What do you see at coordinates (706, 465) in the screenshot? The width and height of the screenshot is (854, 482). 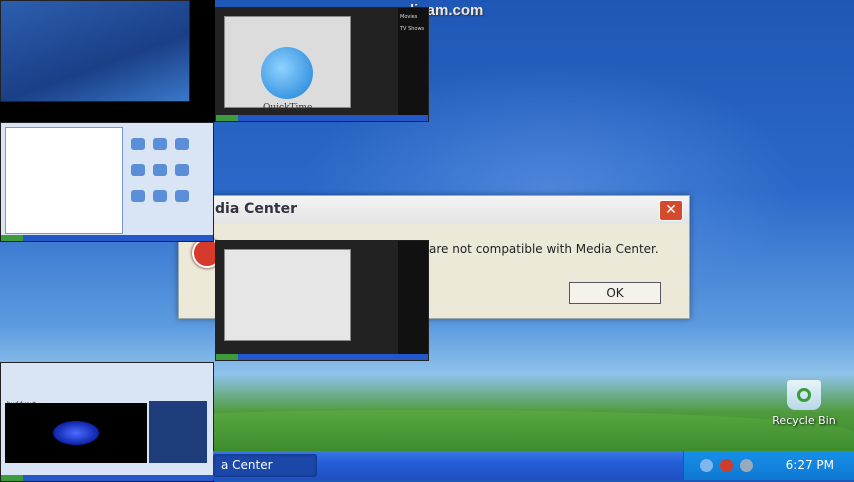 I see `network-icon` at bounding box center [706, 465].